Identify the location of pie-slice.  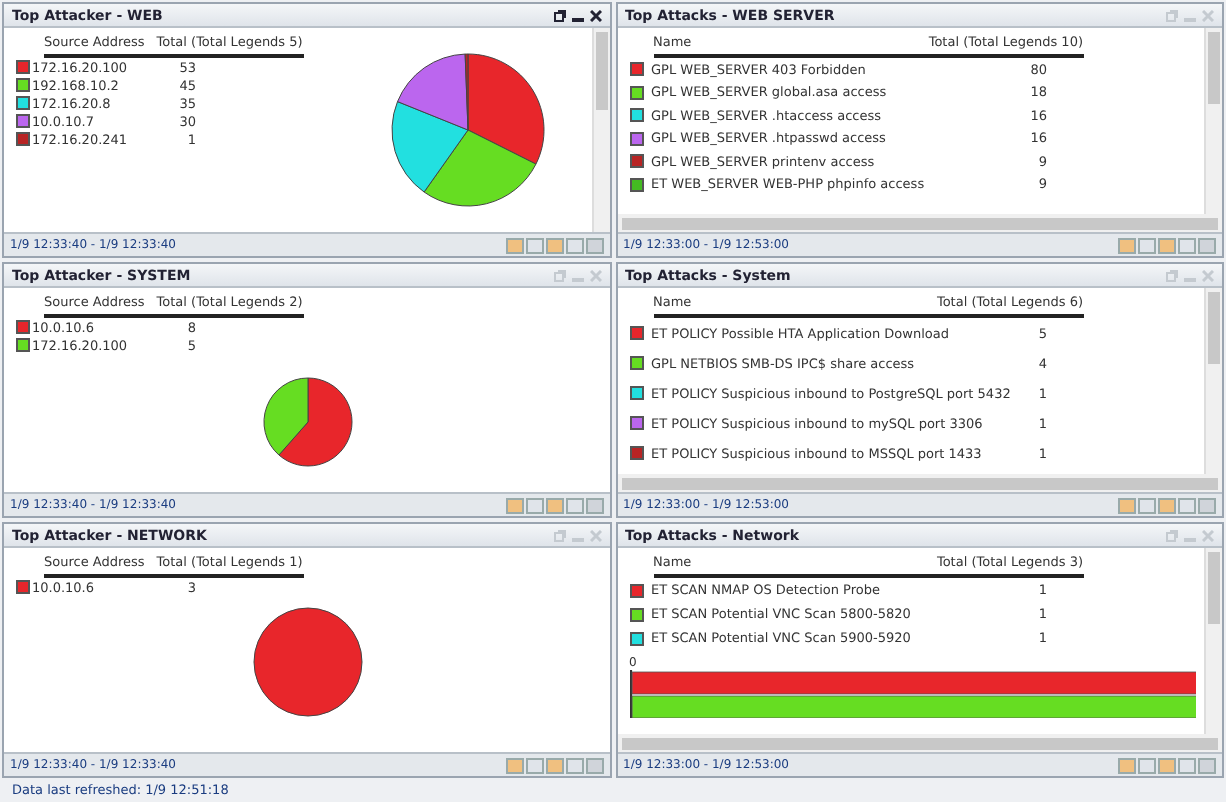
(308, 662).